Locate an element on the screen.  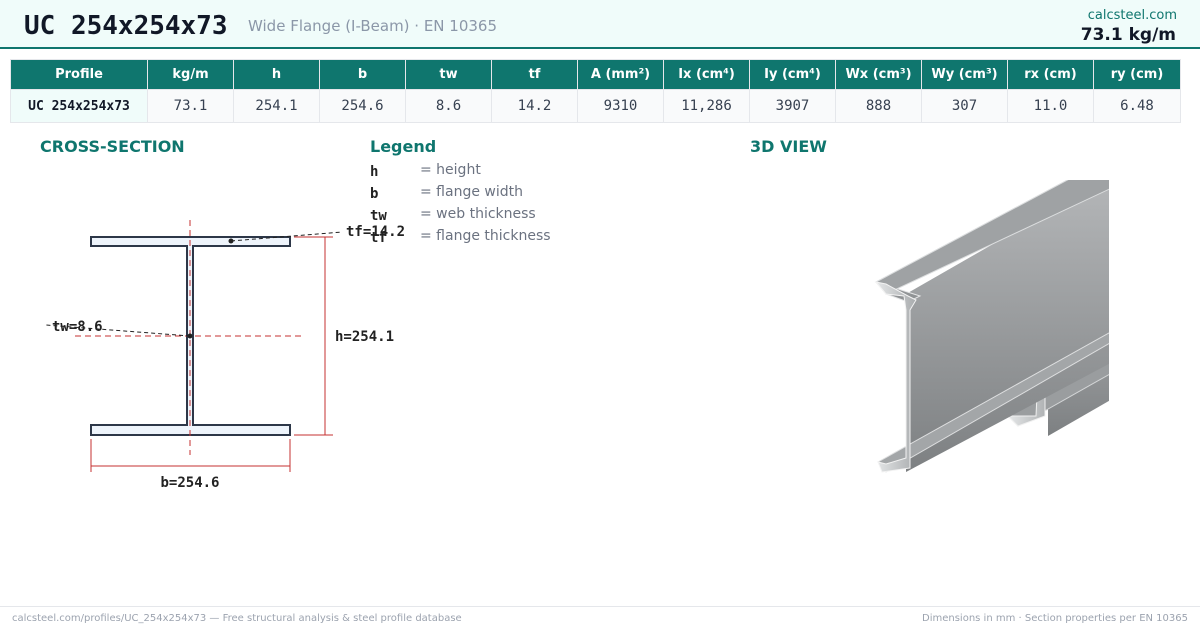
column-header-wx: Wx (cm³) is located at coordinates (878, 74).